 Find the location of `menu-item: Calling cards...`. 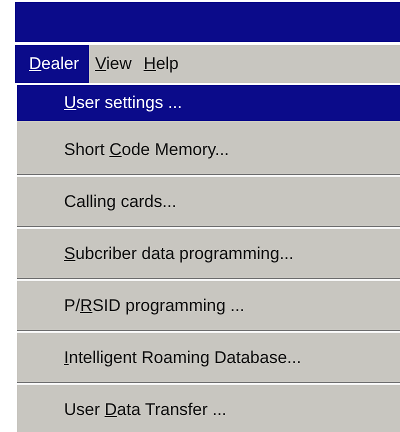

menu-item: Calling cards... is located at coordinates (208, 203).